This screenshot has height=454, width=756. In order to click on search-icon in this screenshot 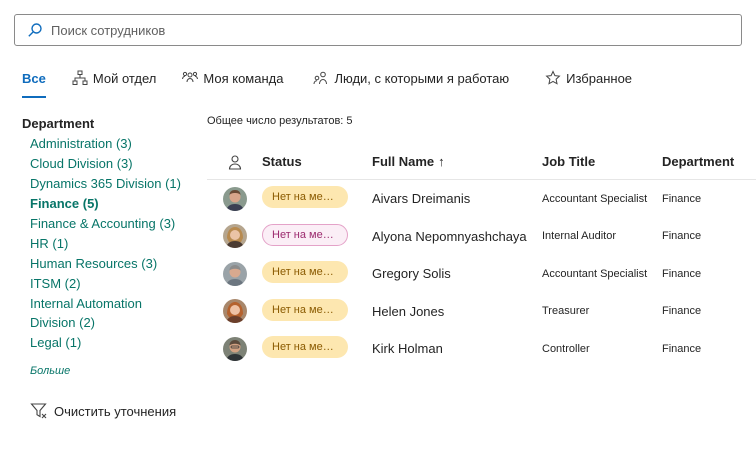, I will do `click(35, 30)`.